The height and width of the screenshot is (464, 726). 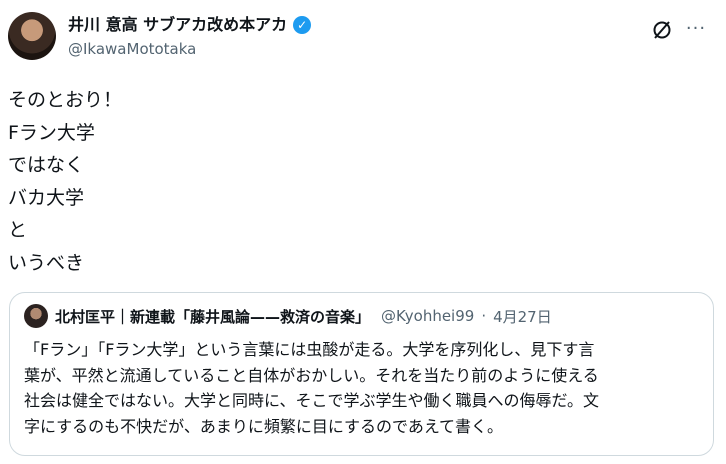 I want to click on quoted-tweet-header: 北村匡平｜新連載「藤井風論——救済の音楽」 @Kyohhei99 · 4月27日, so click(x=288, y=316).